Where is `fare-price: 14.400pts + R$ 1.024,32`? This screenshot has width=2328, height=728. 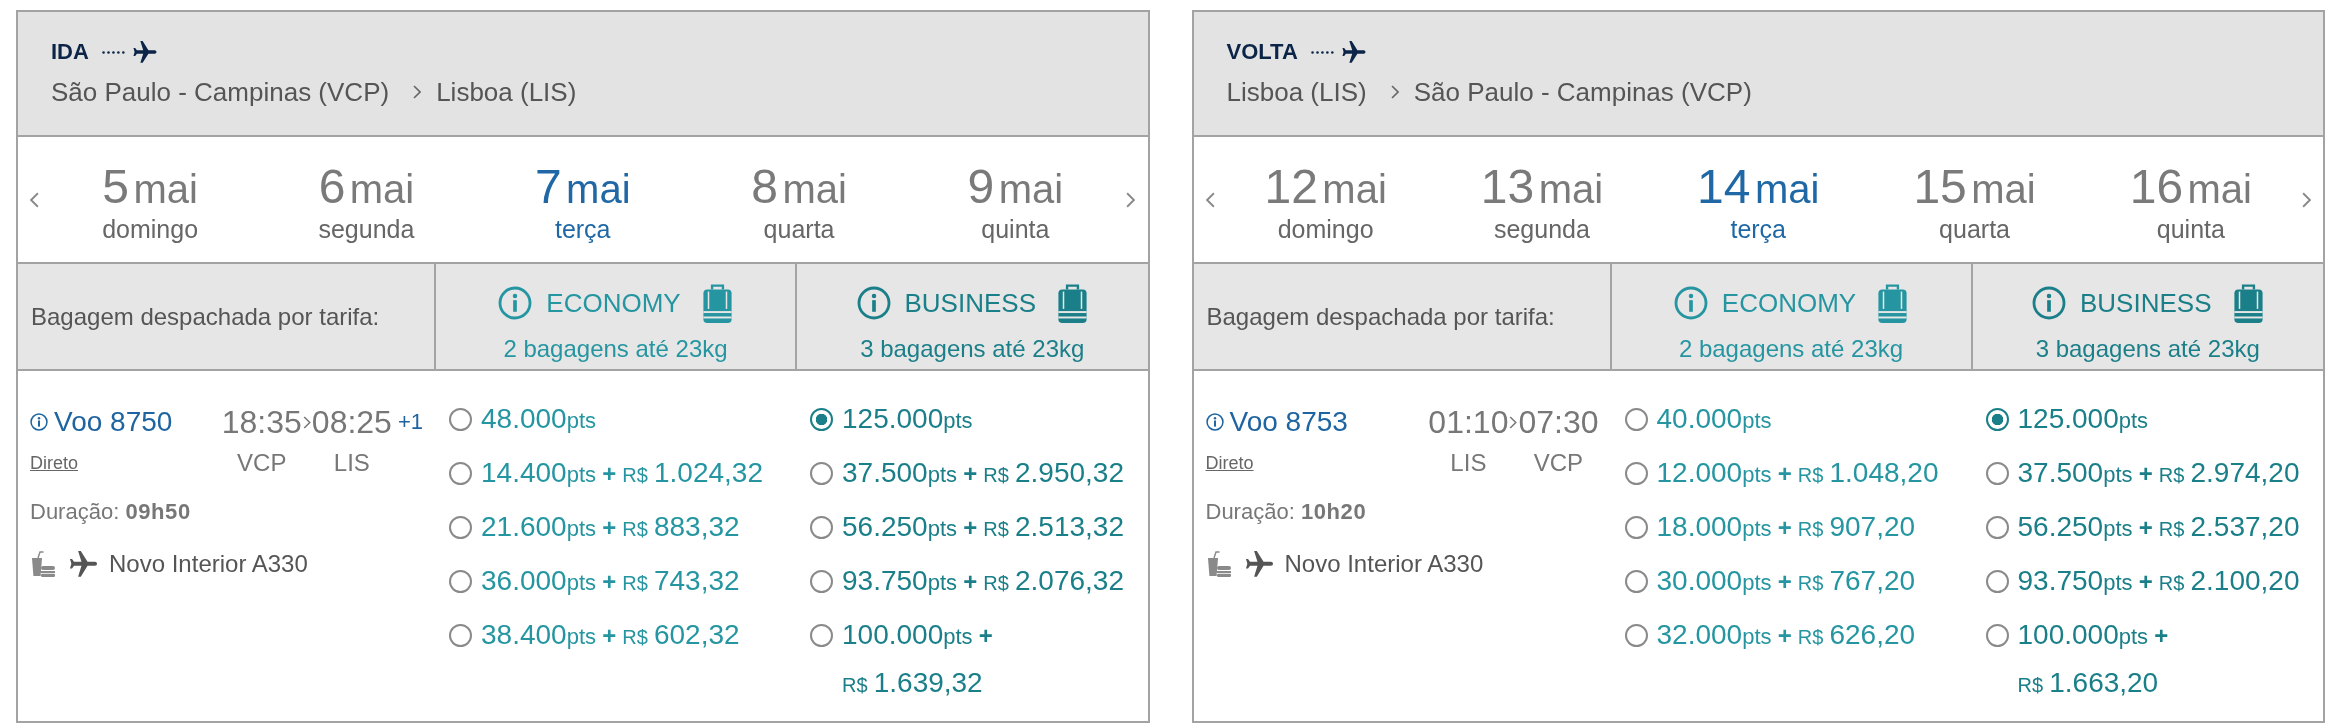 fare-price: 14.400pts + R$ 1.024,32 is located at coordinates (622, 473).